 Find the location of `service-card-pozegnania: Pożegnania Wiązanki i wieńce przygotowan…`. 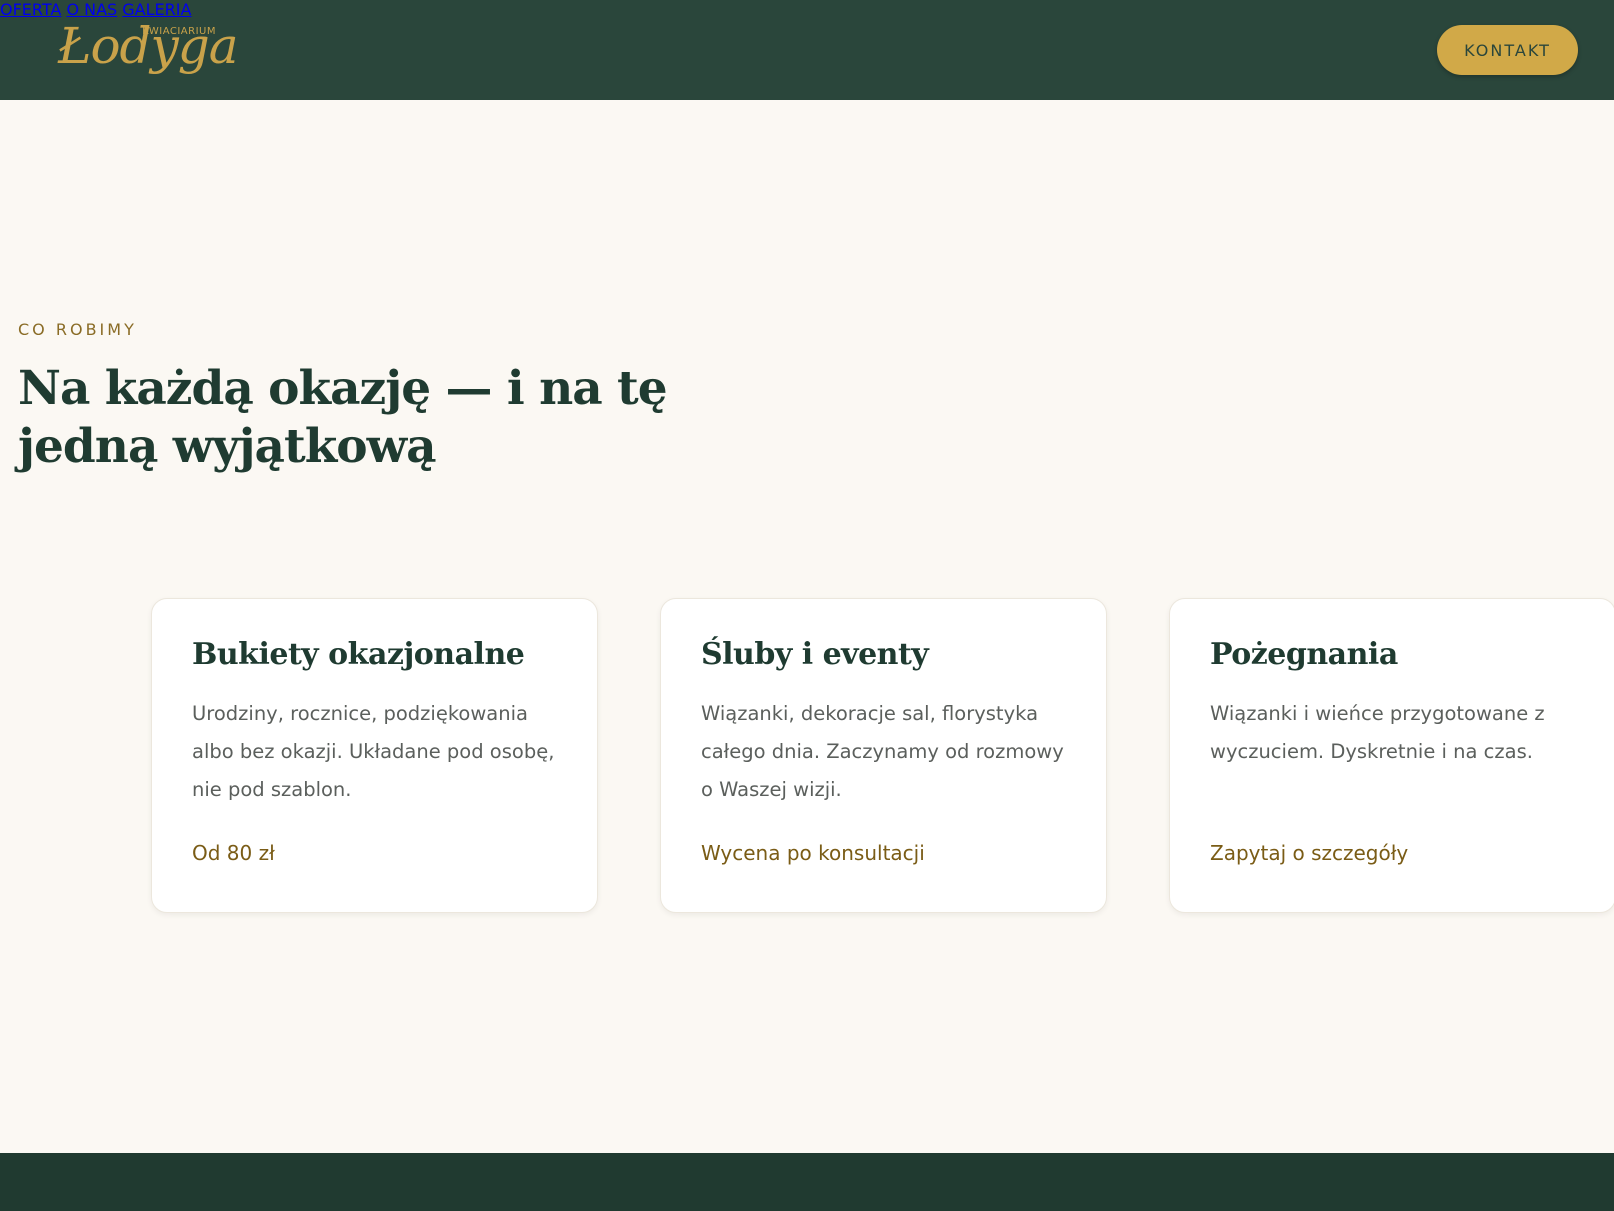

service-card-pozegnania: Pożegnania Wiązanki i wieńce przygotowan… is located at coordinates (1391, 755).